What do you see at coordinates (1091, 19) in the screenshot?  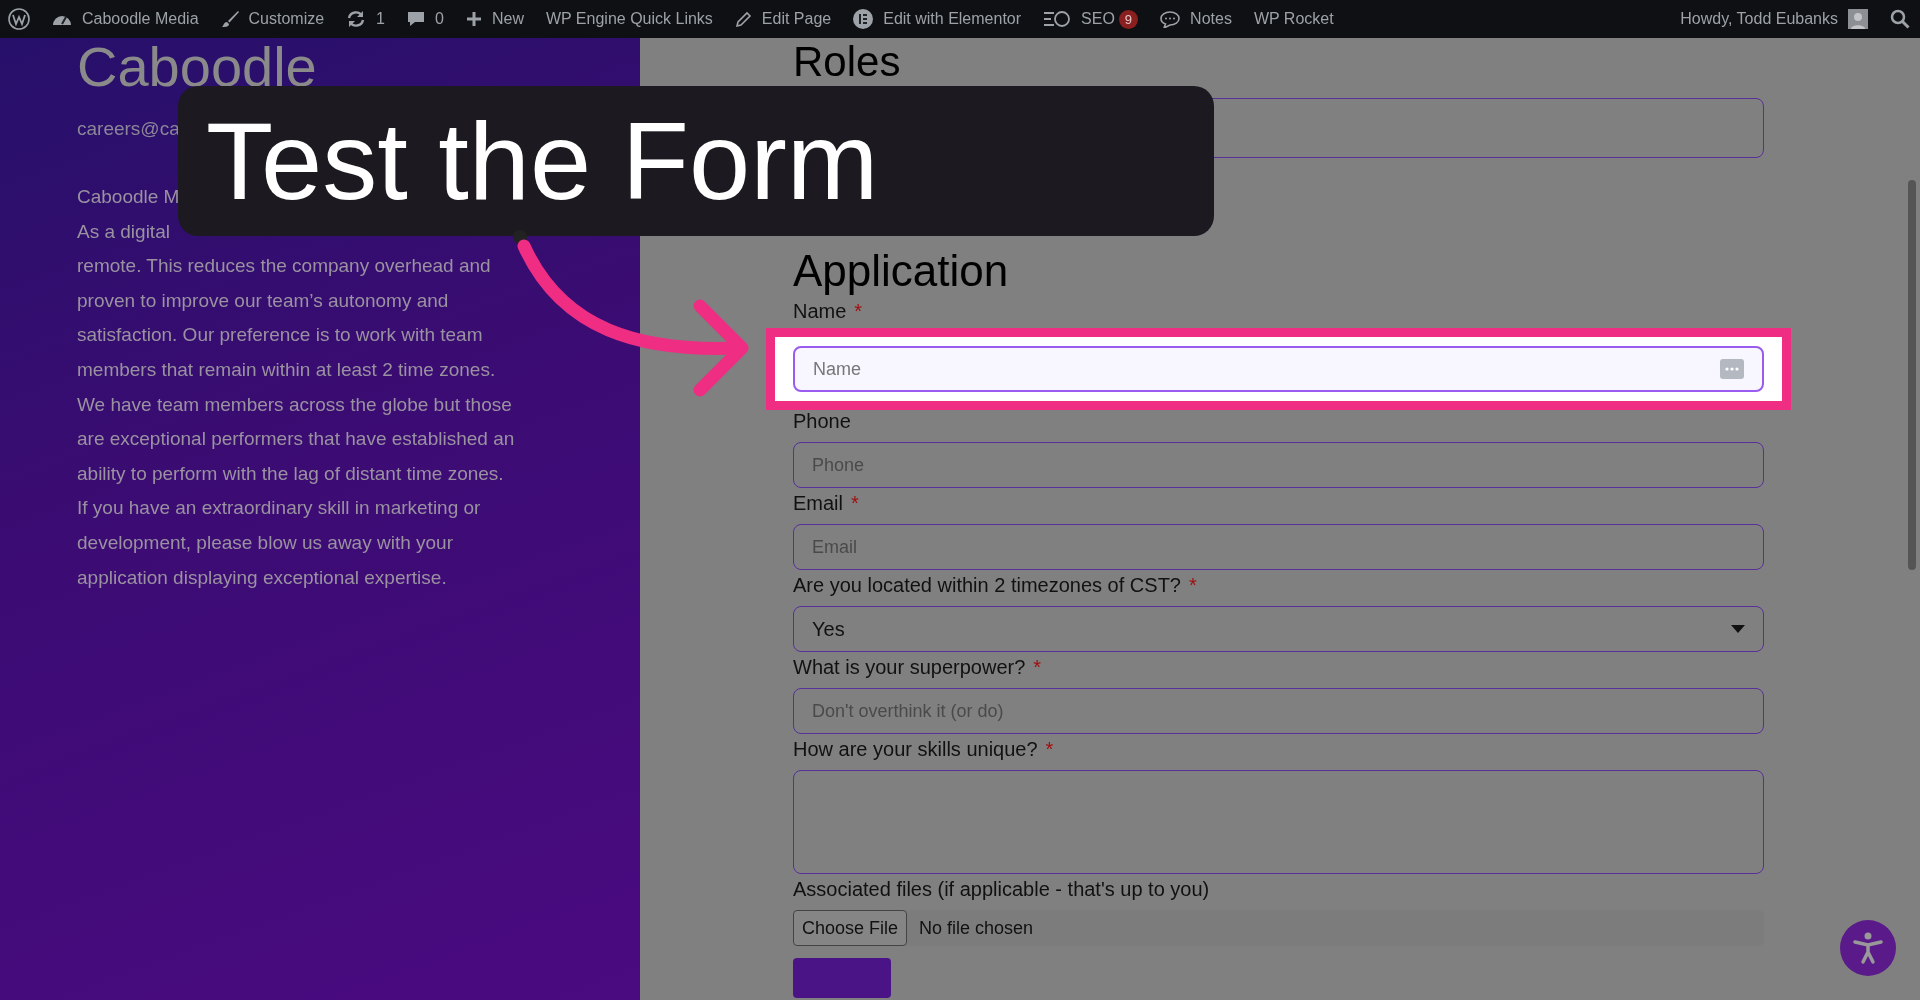 I see `toolbar-item: SEO 9` at bounding box center [1091, 19].